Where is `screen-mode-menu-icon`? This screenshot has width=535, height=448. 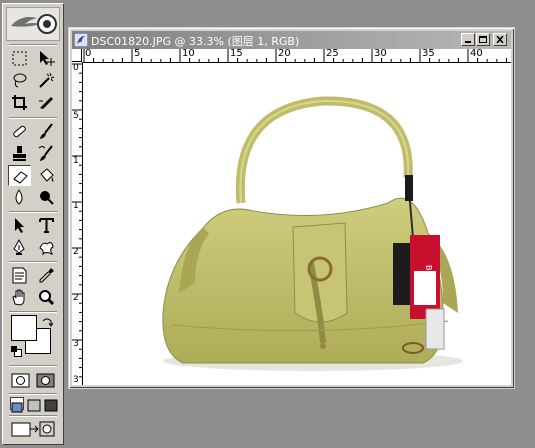
screen-mode-menu-icon is located at coordinates (34, 405).